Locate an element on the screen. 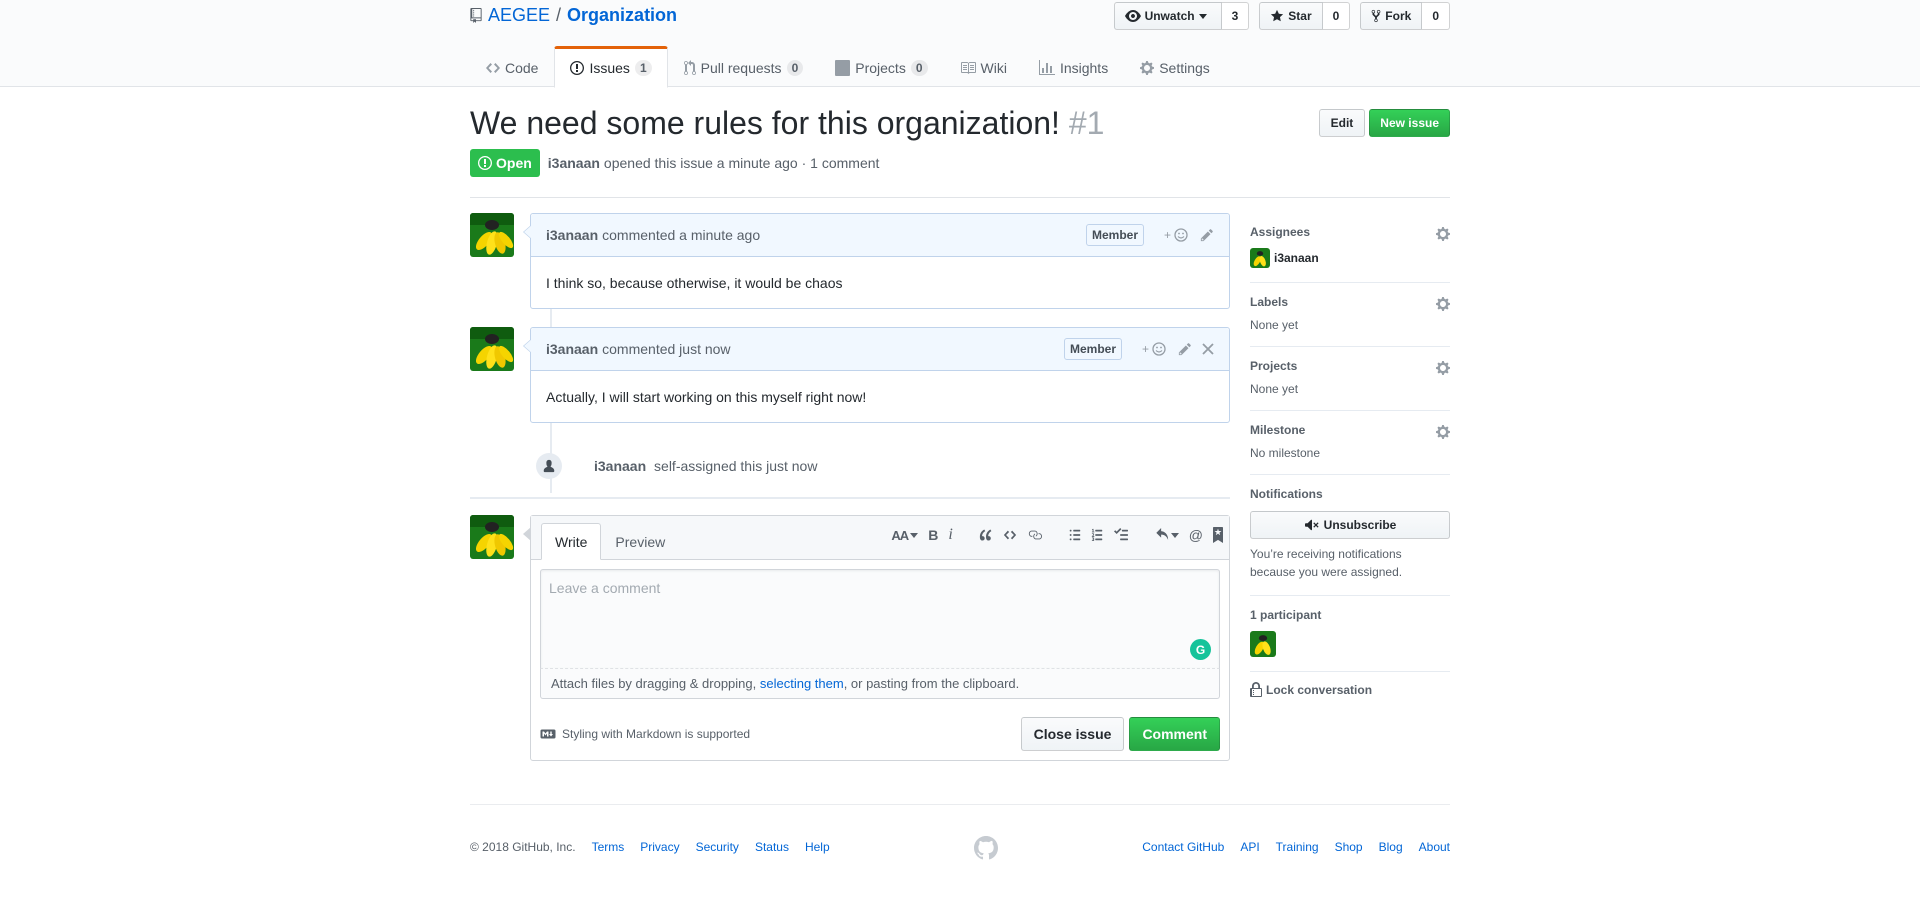 This screenshot has height=909, width=1920. footer-link-about: About is located at coordinates (1434, 847).